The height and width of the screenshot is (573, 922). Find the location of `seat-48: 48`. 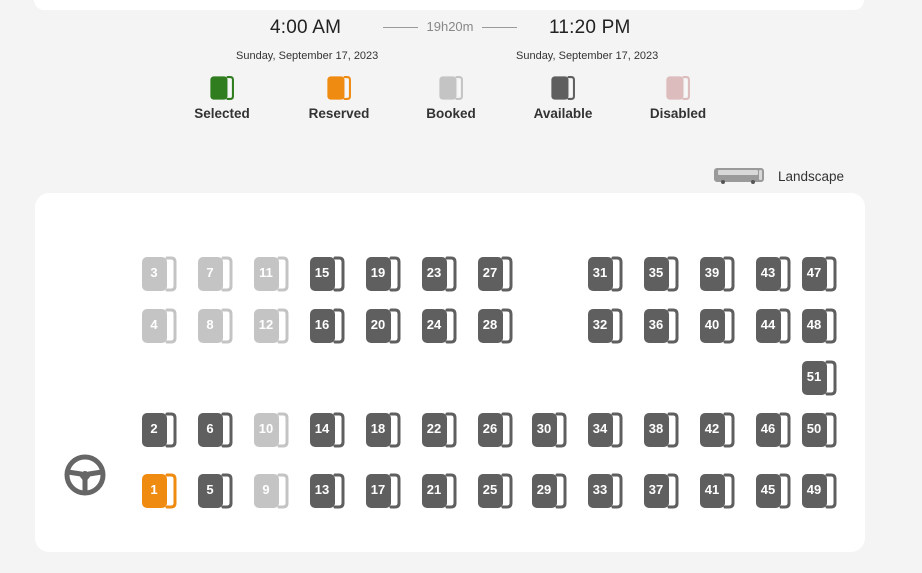

seat-48: 48 is located at coordinates (819, 326).